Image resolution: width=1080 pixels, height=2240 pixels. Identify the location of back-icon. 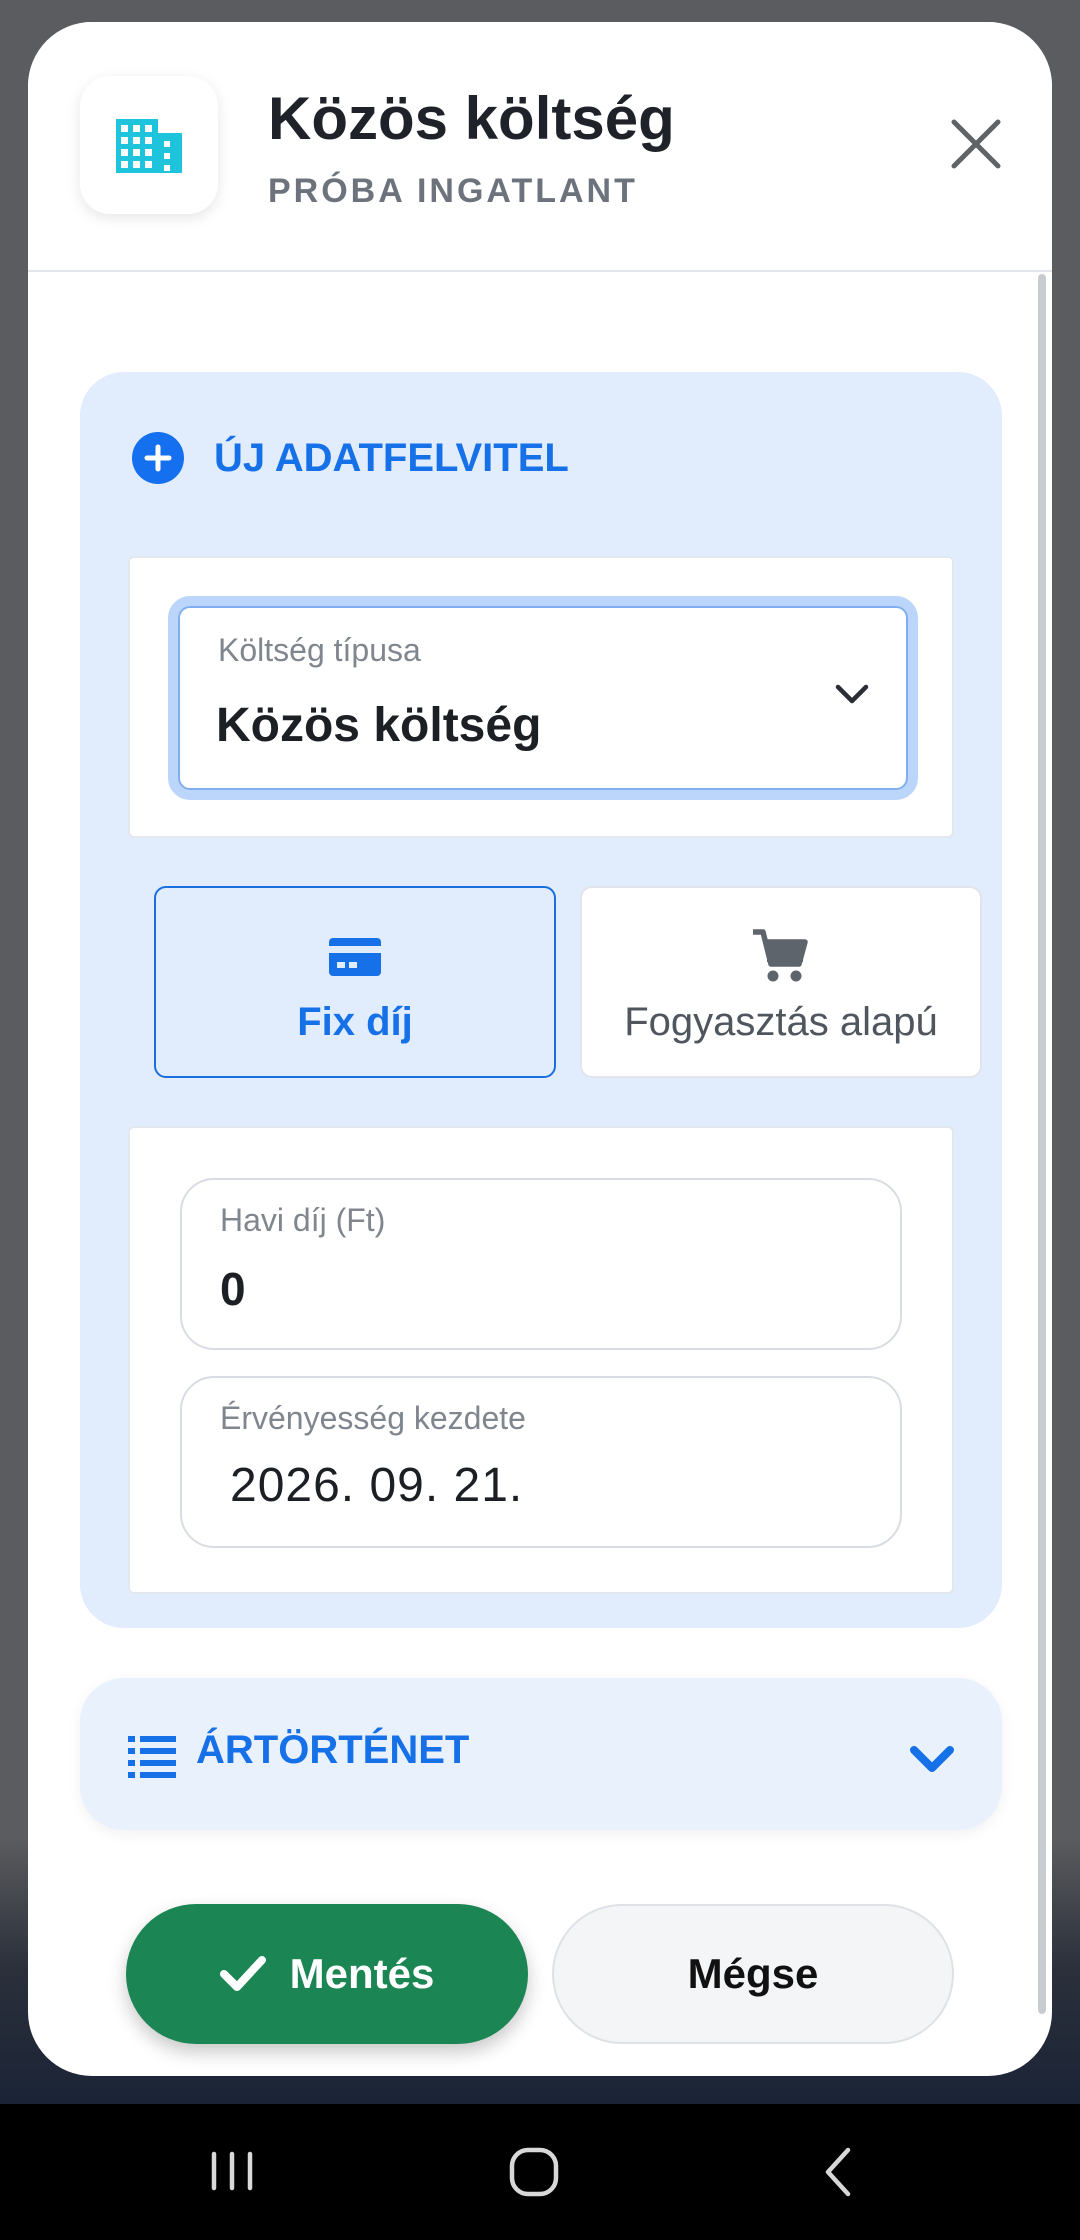
(838, 2172).